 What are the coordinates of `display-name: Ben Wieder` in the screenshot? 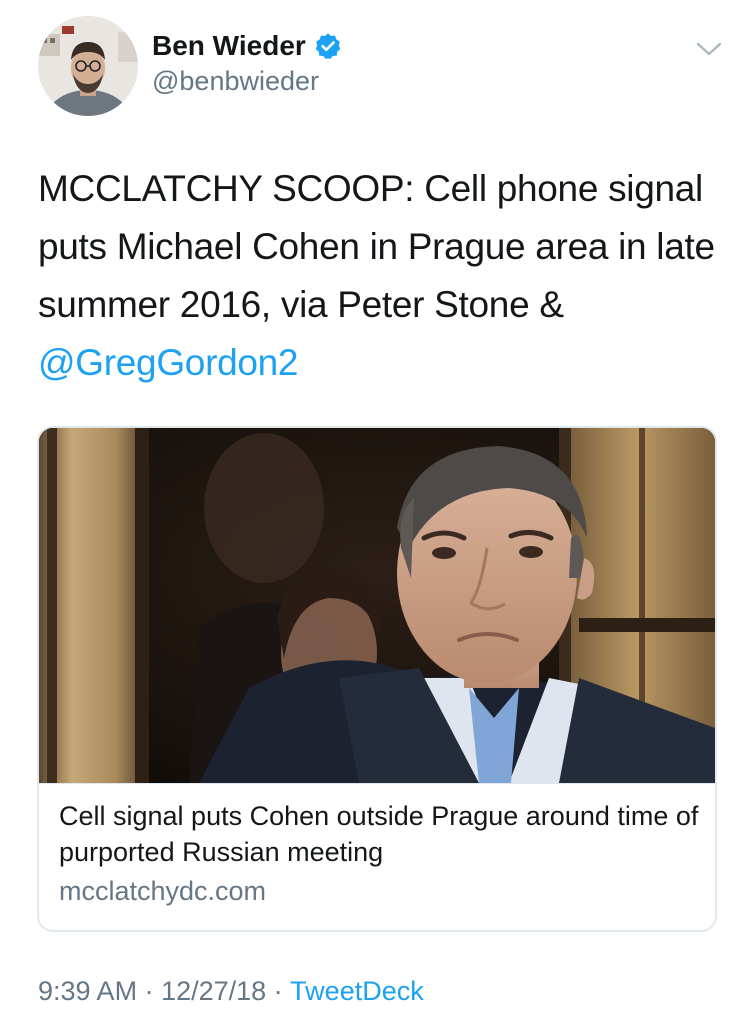 It's located at (229, 46).